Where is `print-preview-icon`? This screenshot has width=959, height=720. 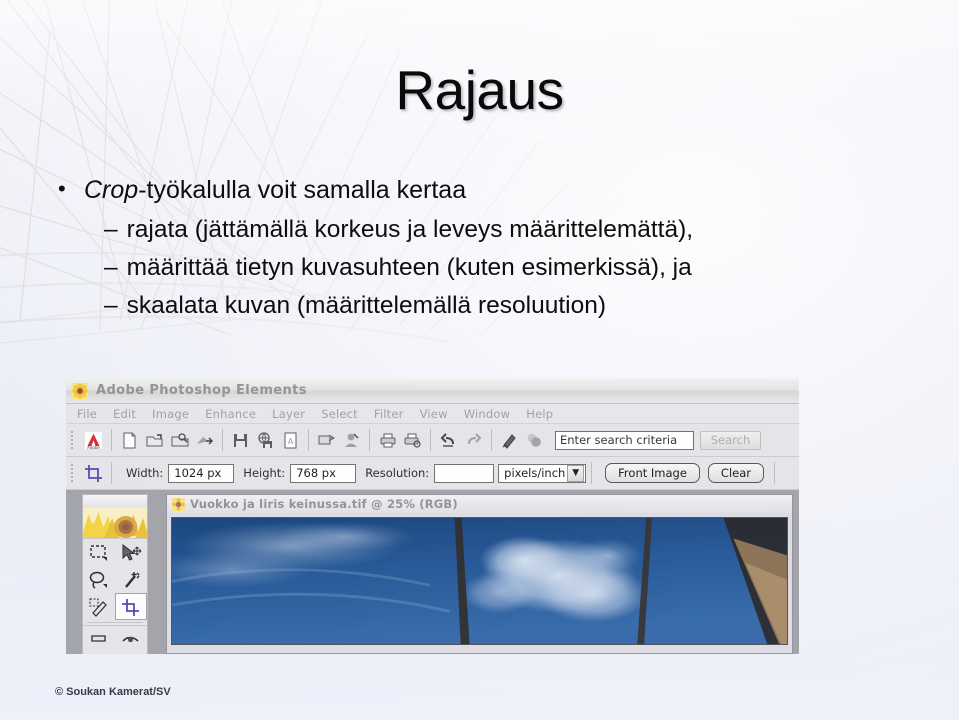 print-preview-icon is located at coordinates (412, 440).